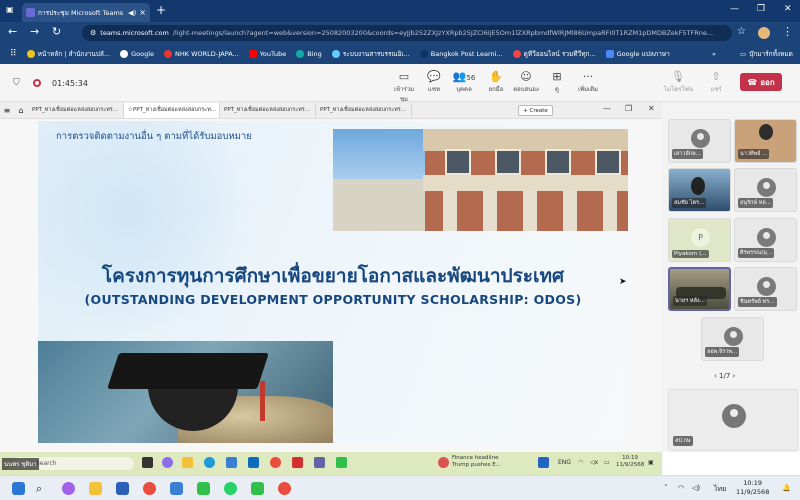 This screenshot has width=800, height=500. Describe the element at coordinates (404, 87) in the screenshot. I see `join-button: ▭ เข้าร่วมชุม` at that location.